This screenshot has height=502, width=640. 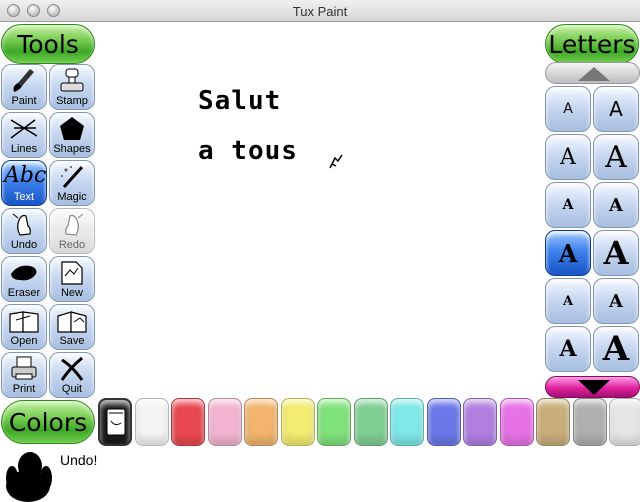 I want to click on color-swatch-pink, so click(x=224, y=422).